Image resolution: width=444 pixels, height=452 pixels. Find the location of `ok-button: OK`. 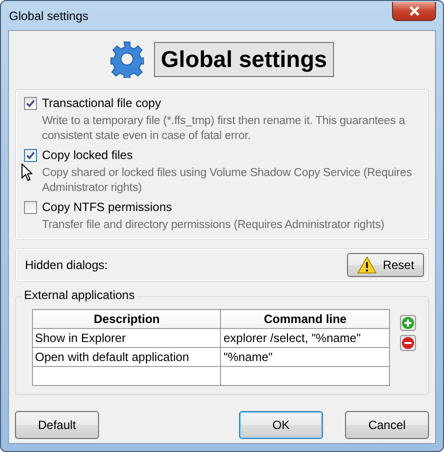

ok-button: OK is located at coordinates (281, 425).